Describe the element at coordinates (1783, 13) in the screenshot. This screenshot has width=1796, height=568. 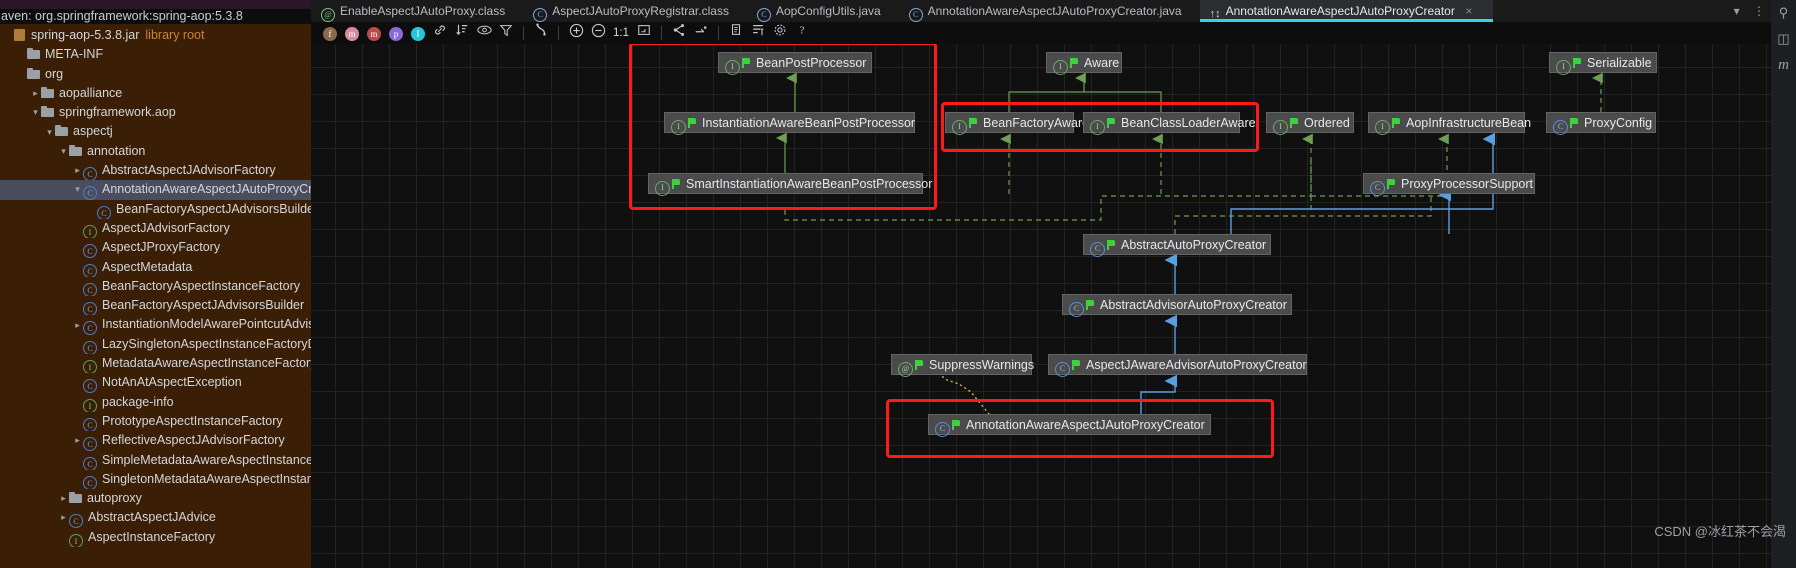
I see `notifications-icon: ⚲` at that location.